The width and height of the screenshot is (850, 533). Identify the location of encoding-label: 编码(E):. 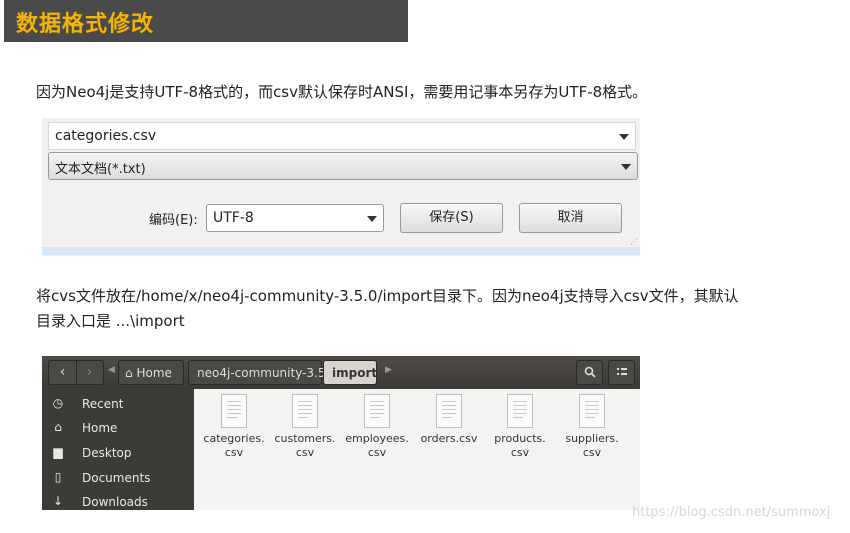
(173, 220).